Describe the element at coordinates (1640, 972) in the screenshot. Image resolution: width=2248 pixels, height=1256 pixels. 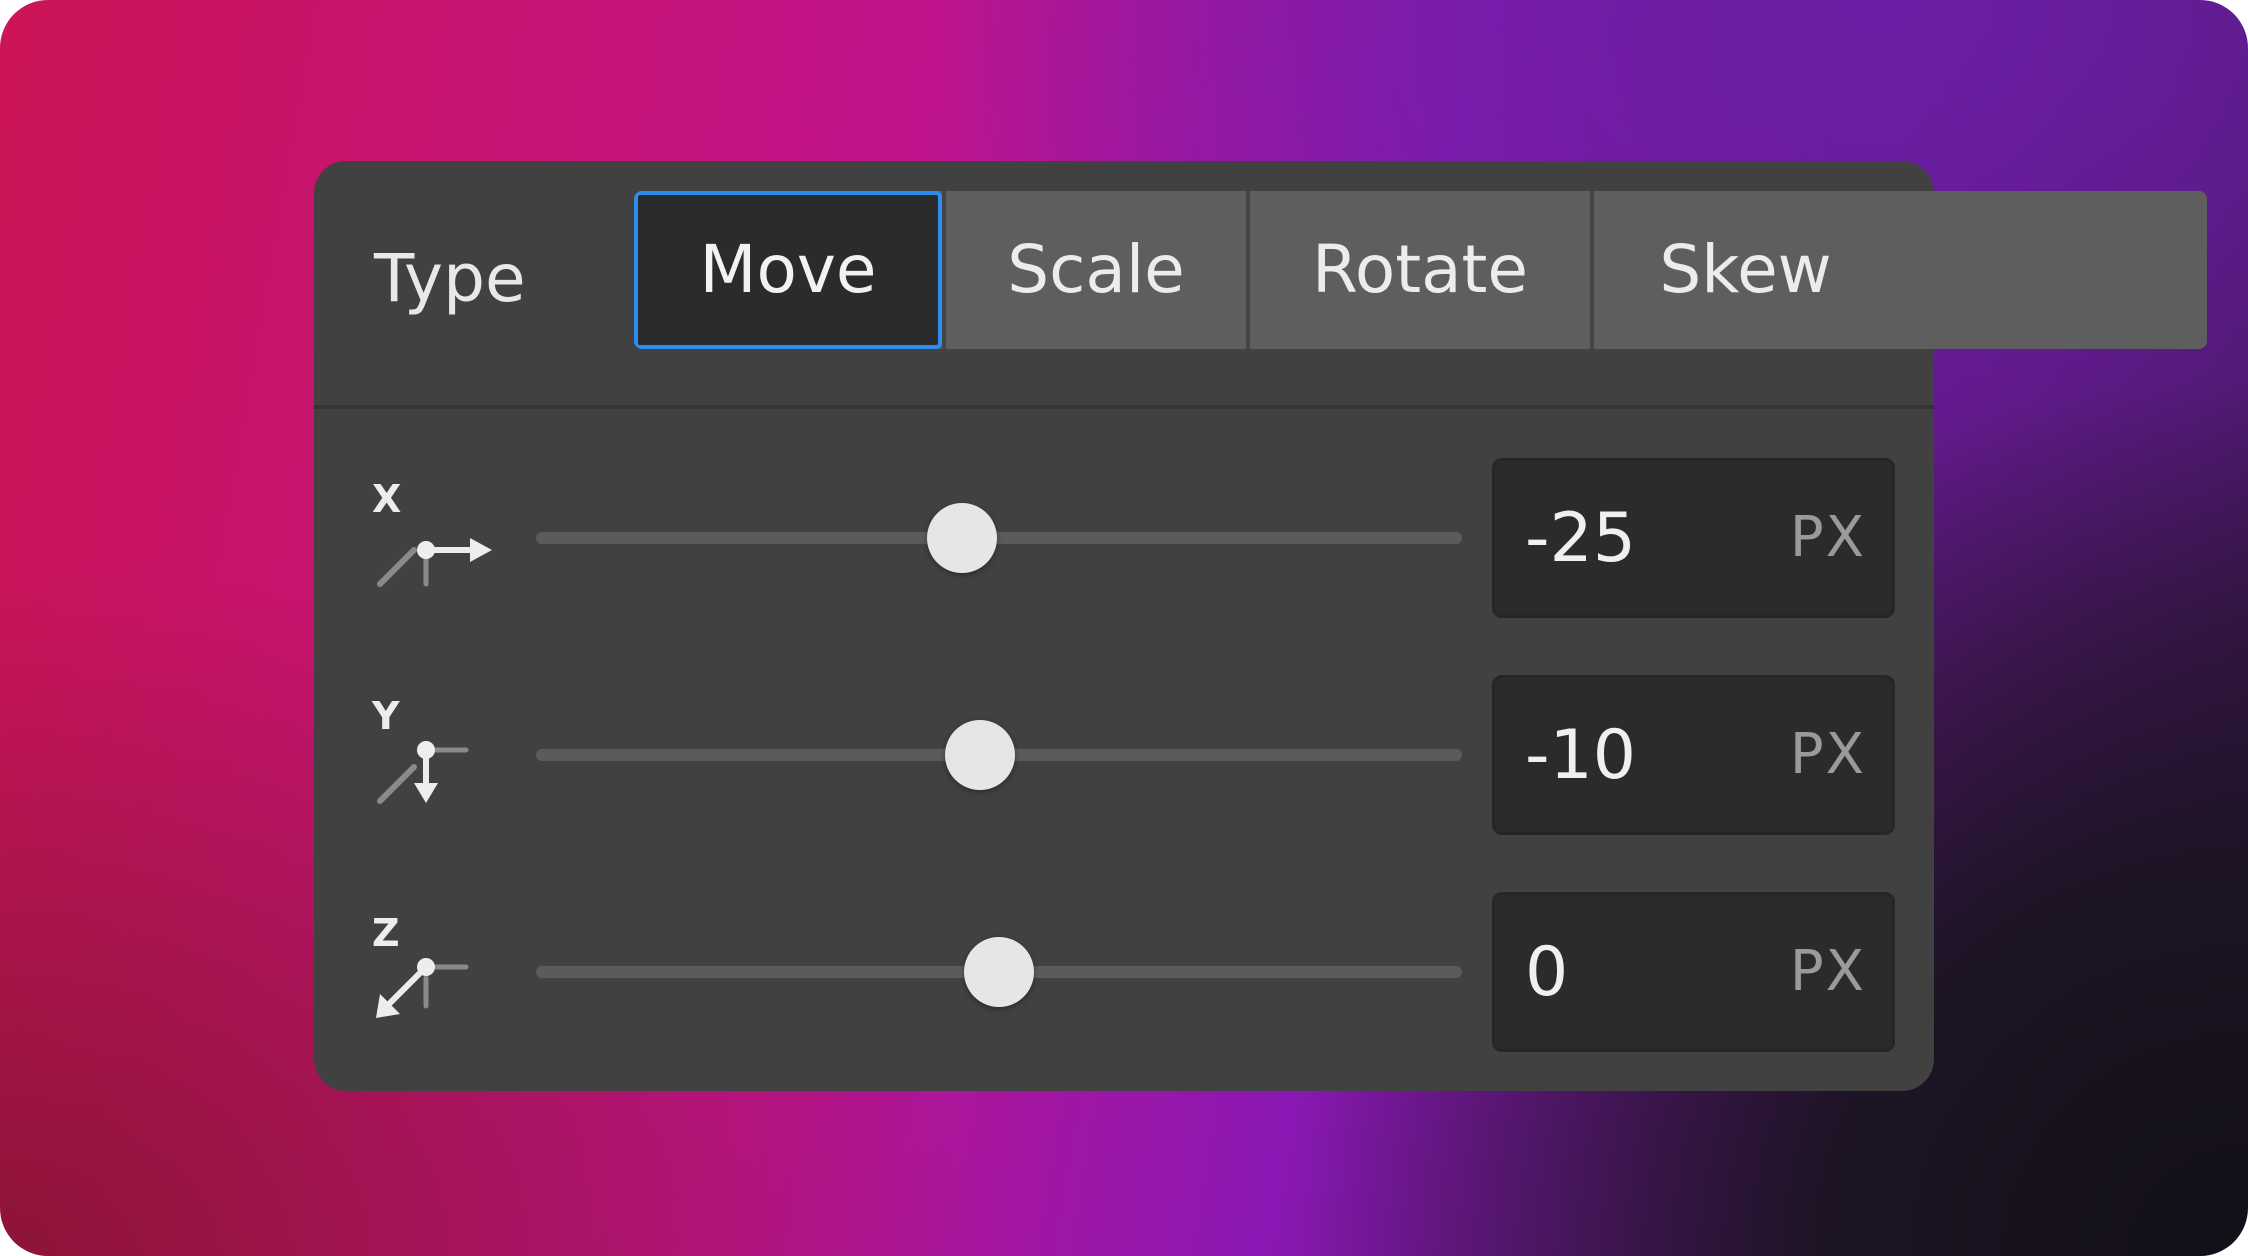
I see `z-value-input` at that location.